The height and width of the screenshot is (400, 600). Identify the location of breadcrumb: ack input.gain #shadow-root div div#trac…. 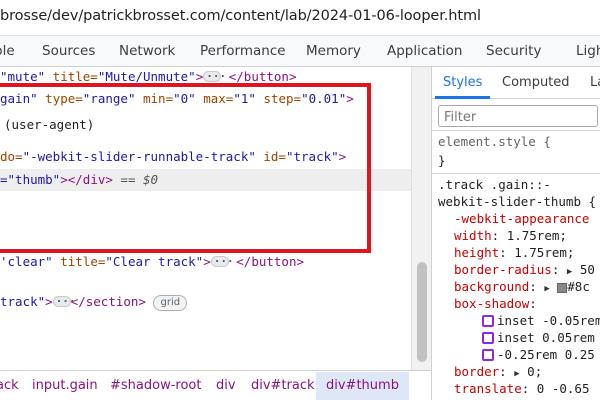
(215, 385).